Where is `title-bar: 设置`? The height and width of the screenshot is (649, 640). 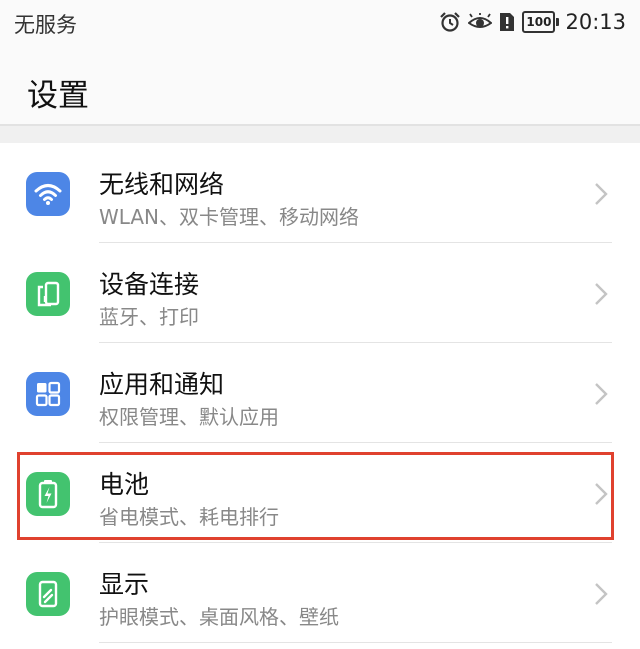 title-bar: 设置 is located at coordinates (320, 85).